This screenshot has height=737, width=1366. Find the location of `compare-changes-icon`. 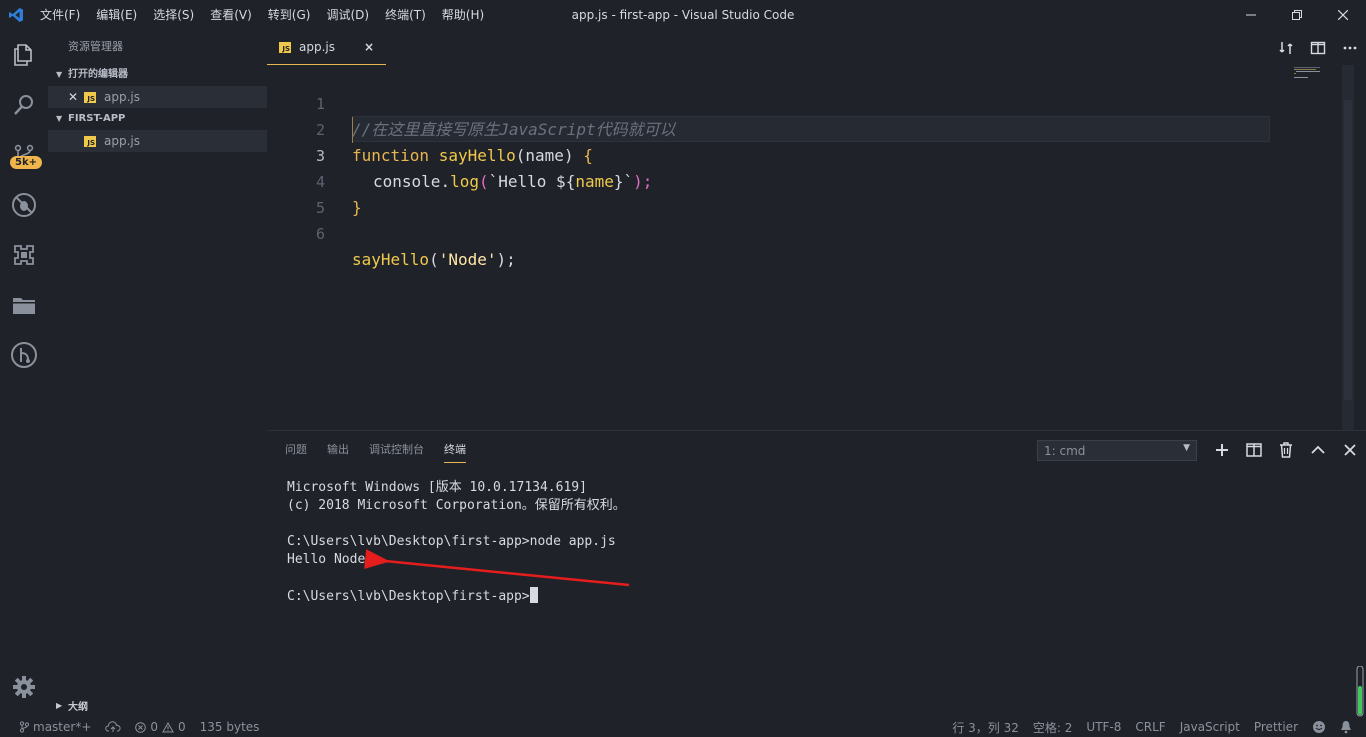

compare-changes-icon is located at coordinates (1286, 47).